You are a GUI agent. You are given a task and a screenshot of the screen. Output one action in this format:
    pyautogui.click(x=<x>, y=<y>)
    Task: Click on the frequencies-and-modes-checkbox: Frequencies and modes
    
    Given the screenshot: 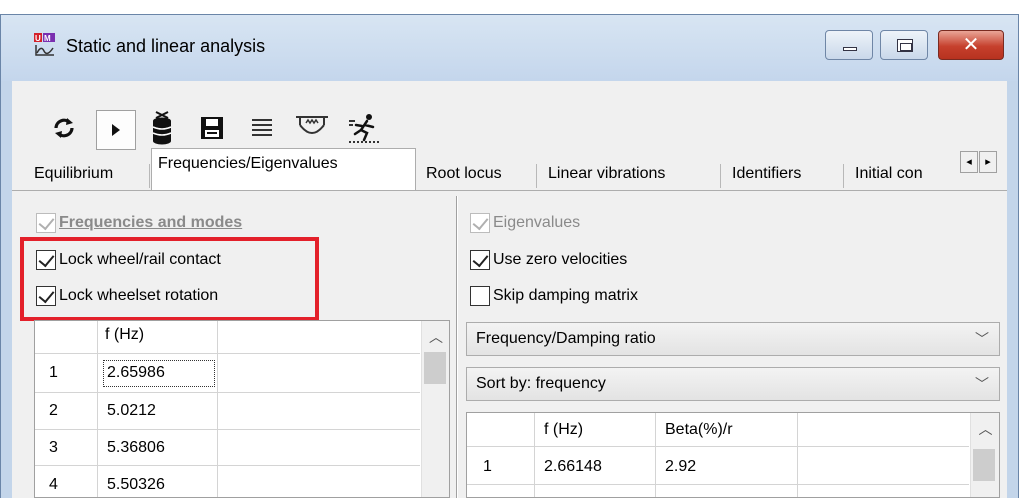 What is the action you would take?
    pyautogui.click(x=139, y=223)
    